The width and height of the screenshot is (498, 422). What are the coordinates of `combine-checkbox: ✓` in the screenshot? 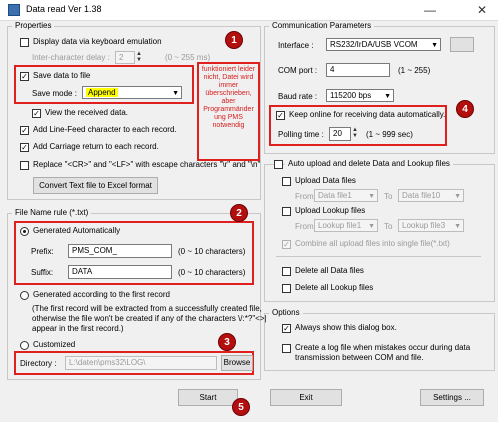 It's located at (286, 244).